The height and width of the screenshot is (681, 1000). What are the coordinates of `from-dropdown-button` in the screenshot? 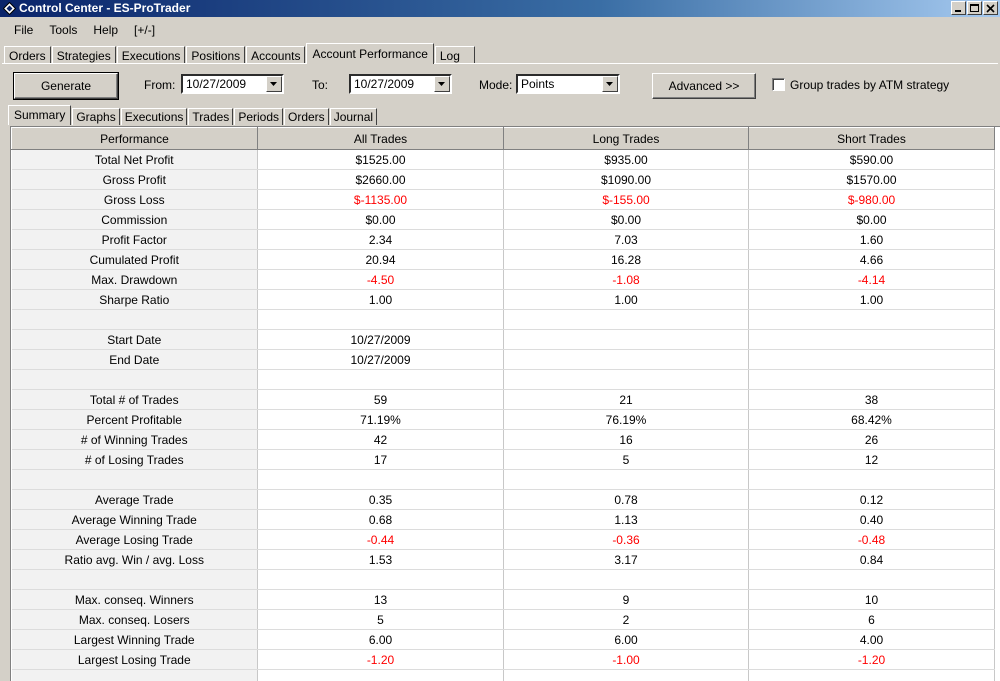 It's located at (274, 84).